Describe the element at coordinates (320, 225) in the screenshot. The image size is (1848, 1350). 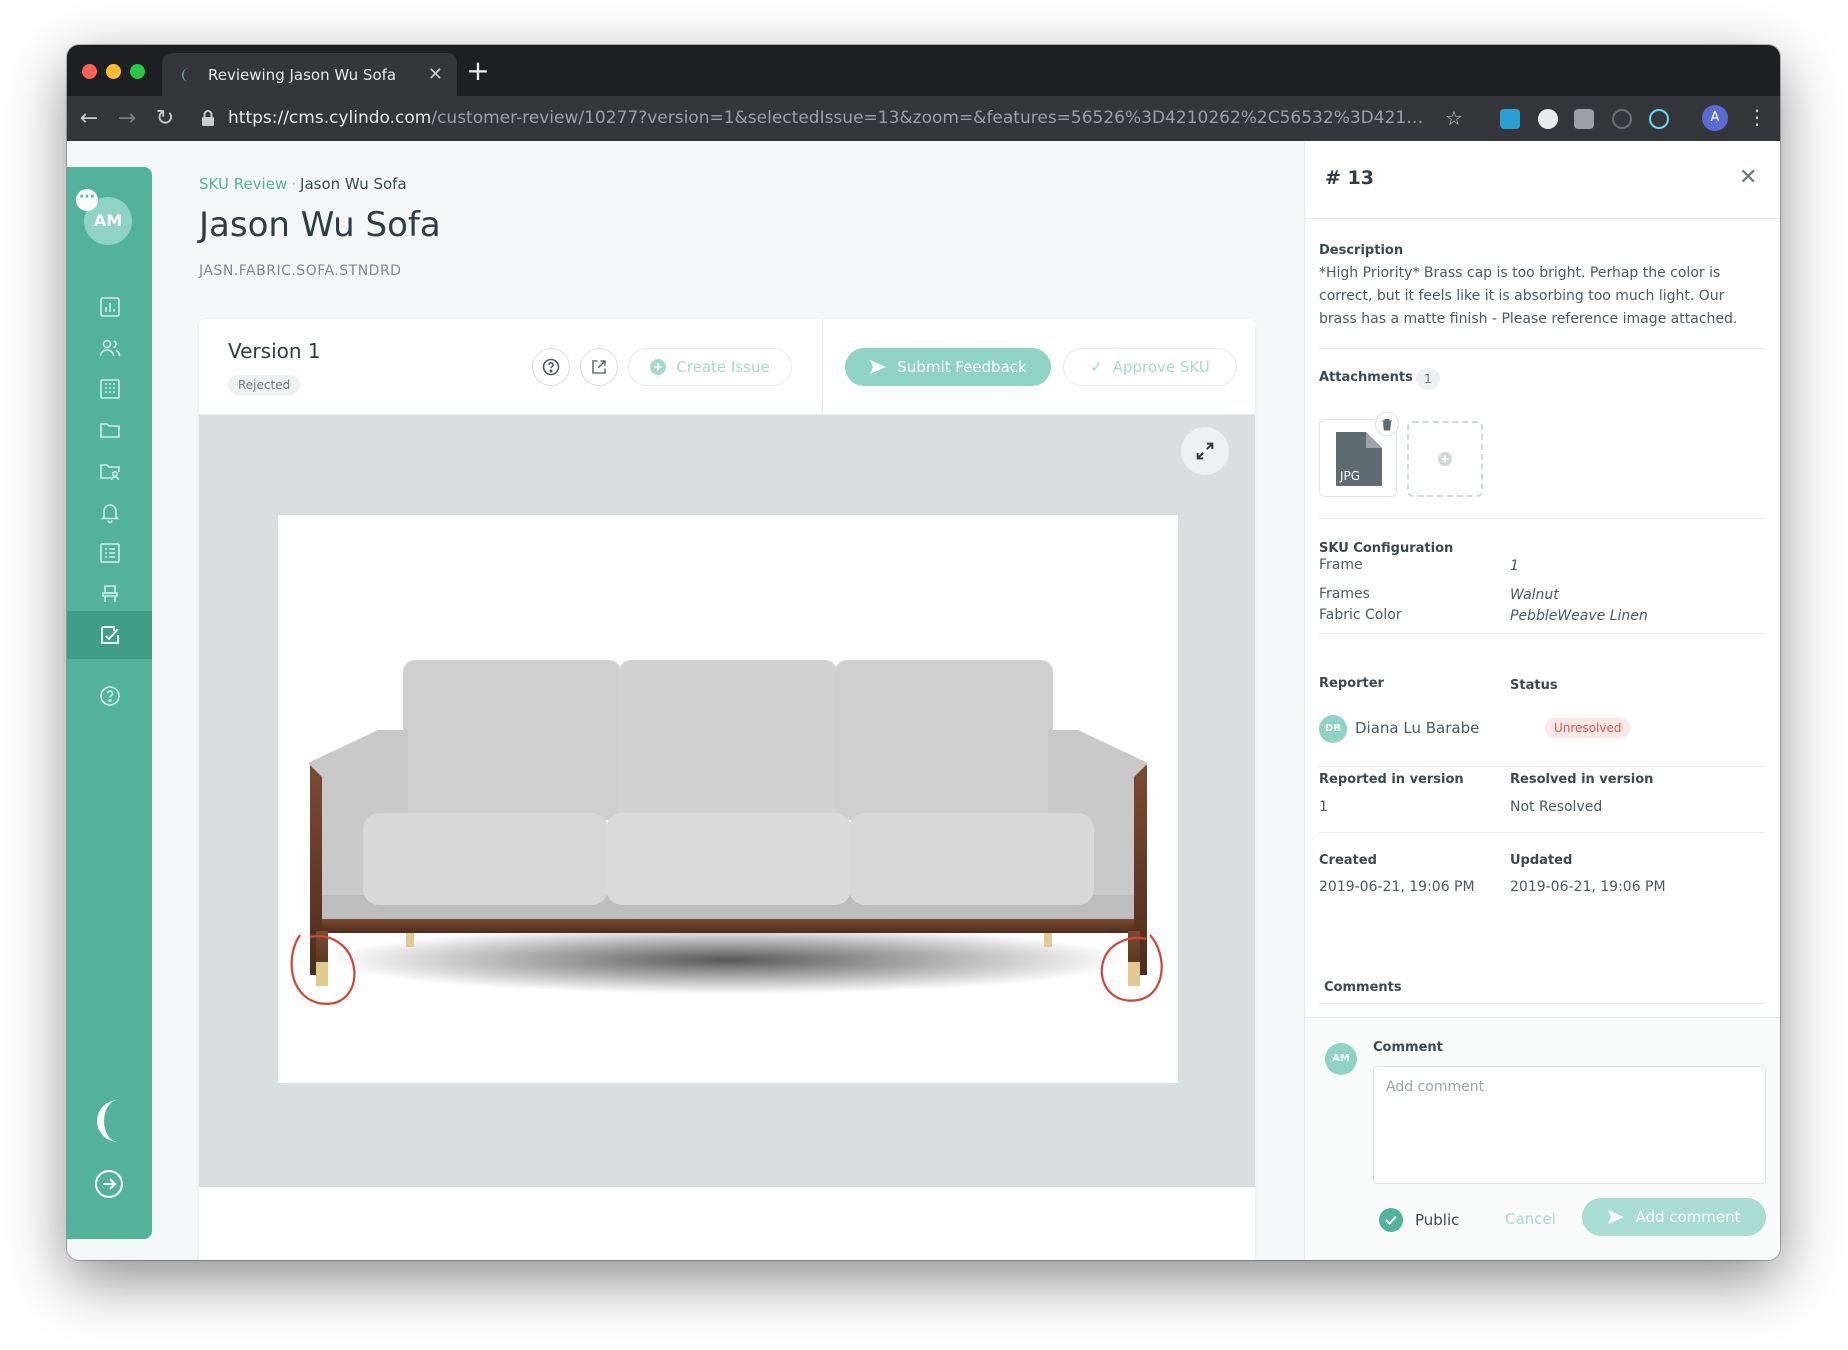
I see `page-title: Jason Wu Sofa` at that location.